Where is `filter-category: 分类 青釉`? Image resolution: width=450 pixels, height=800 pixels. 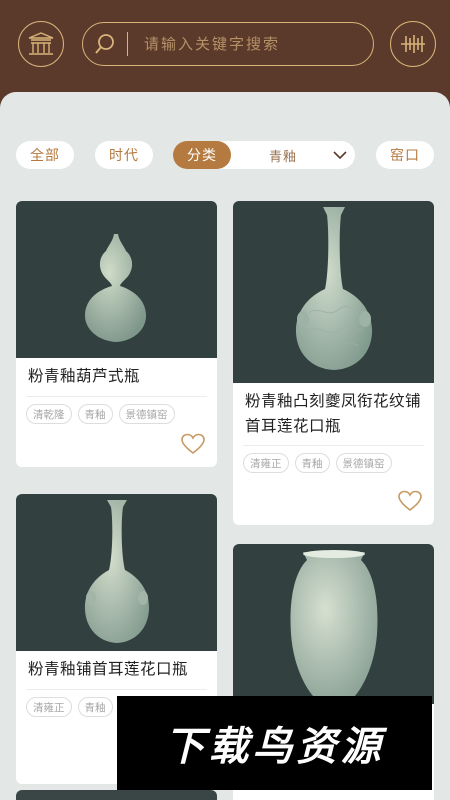 filter-category: 分类 青釉 is located at coordinates (264, 155).